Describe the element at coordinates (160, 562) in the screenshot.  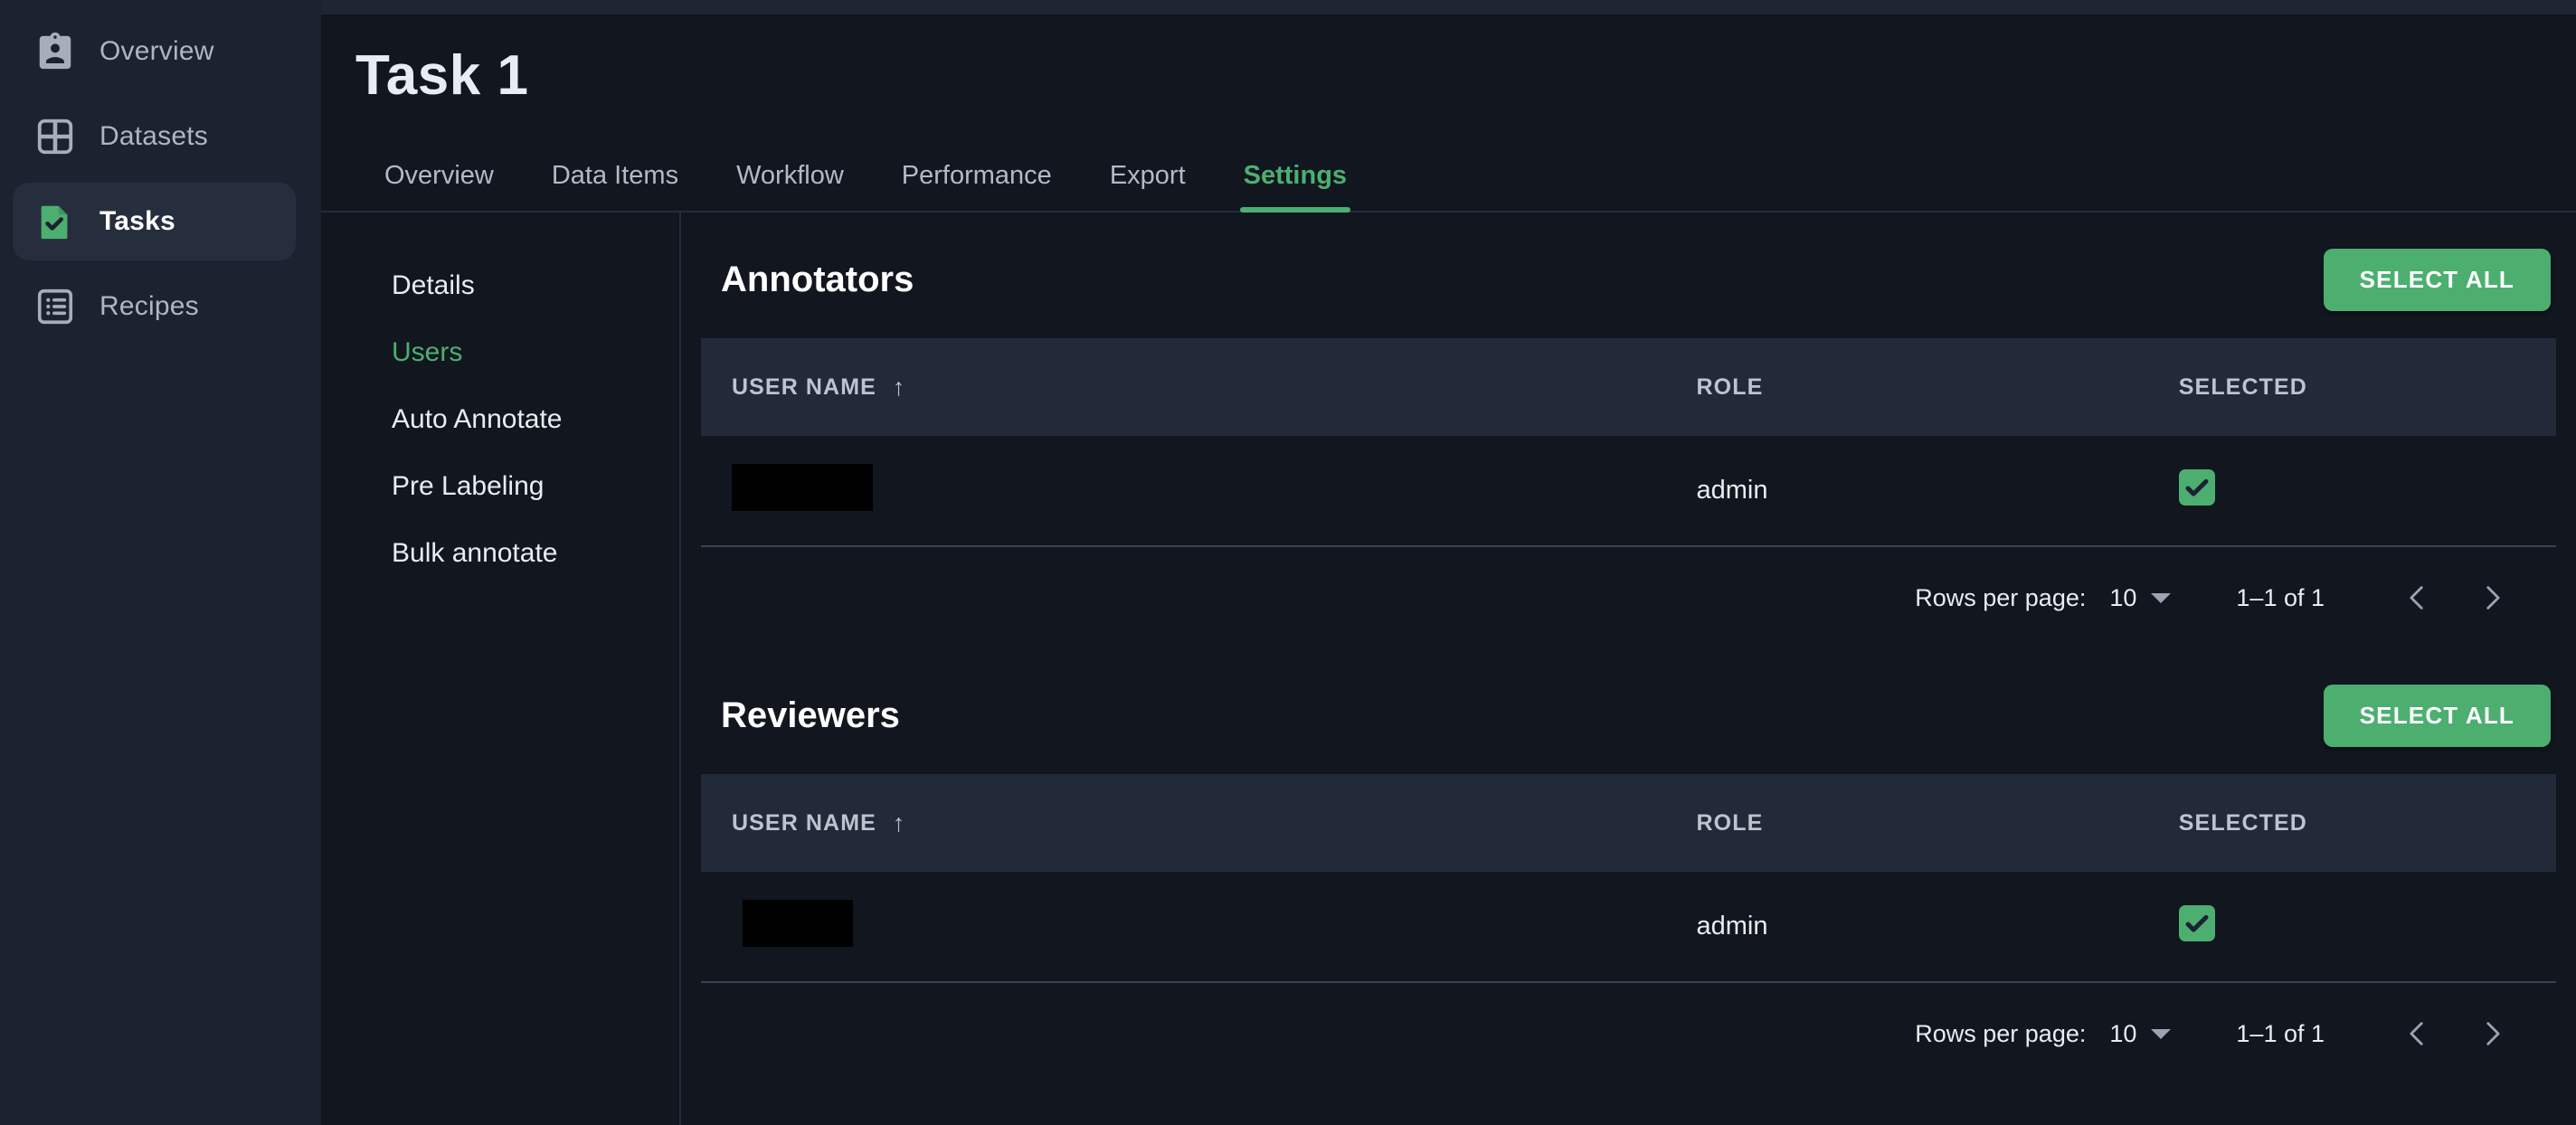
I see `primary-sidebar: Overview Datasets Tasks Recipes` at that location.